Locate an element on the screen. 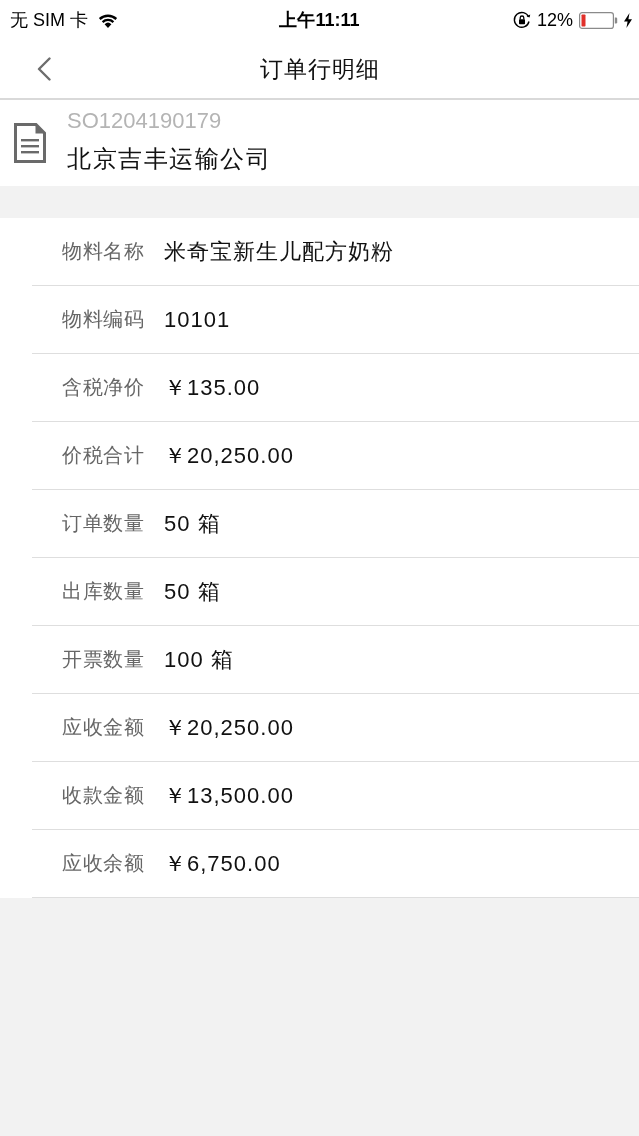 The image size is (639, 1136). battery-icon is located at coordinates (598, 20).